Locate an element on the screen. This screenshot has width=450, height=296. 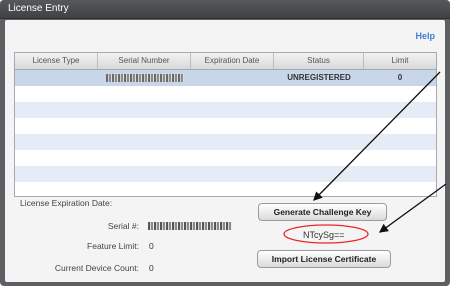
cell-limit: 0 is located at coordinates (400, 77).